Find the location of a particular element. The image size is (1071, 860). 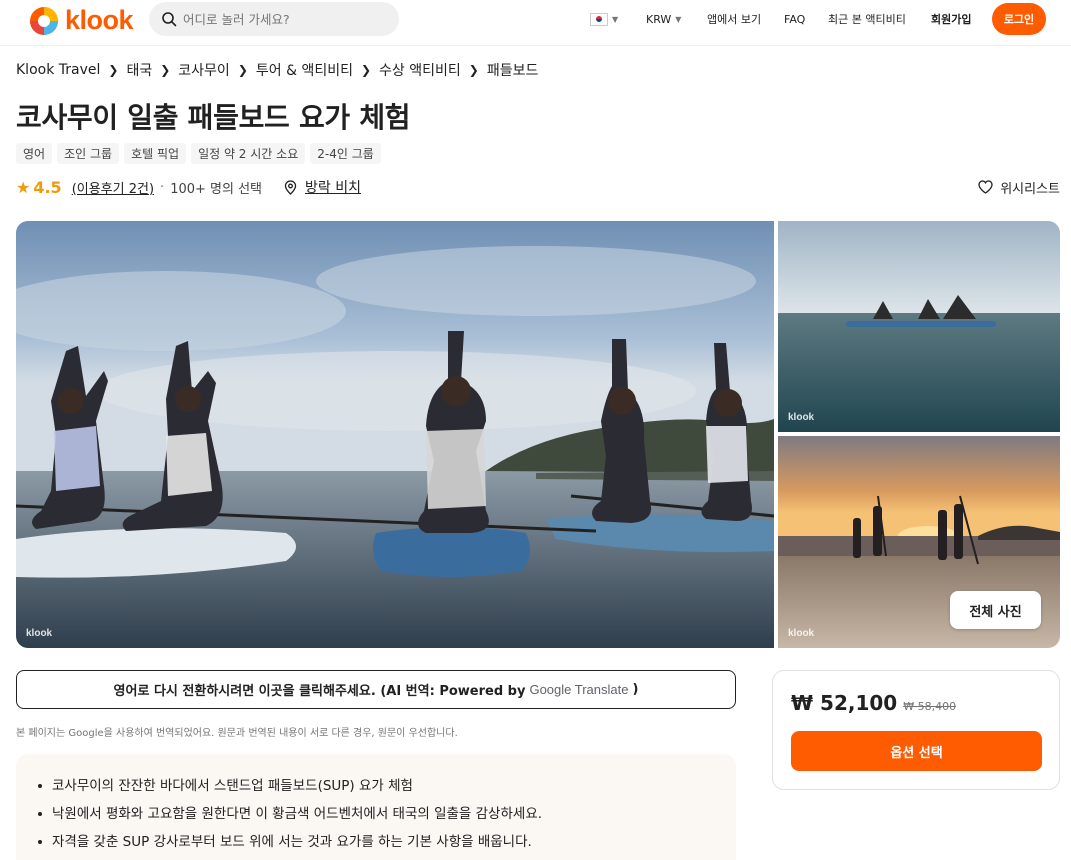

view-in-app-link: 앱에서 보기 is located at coordinates (734, 19).